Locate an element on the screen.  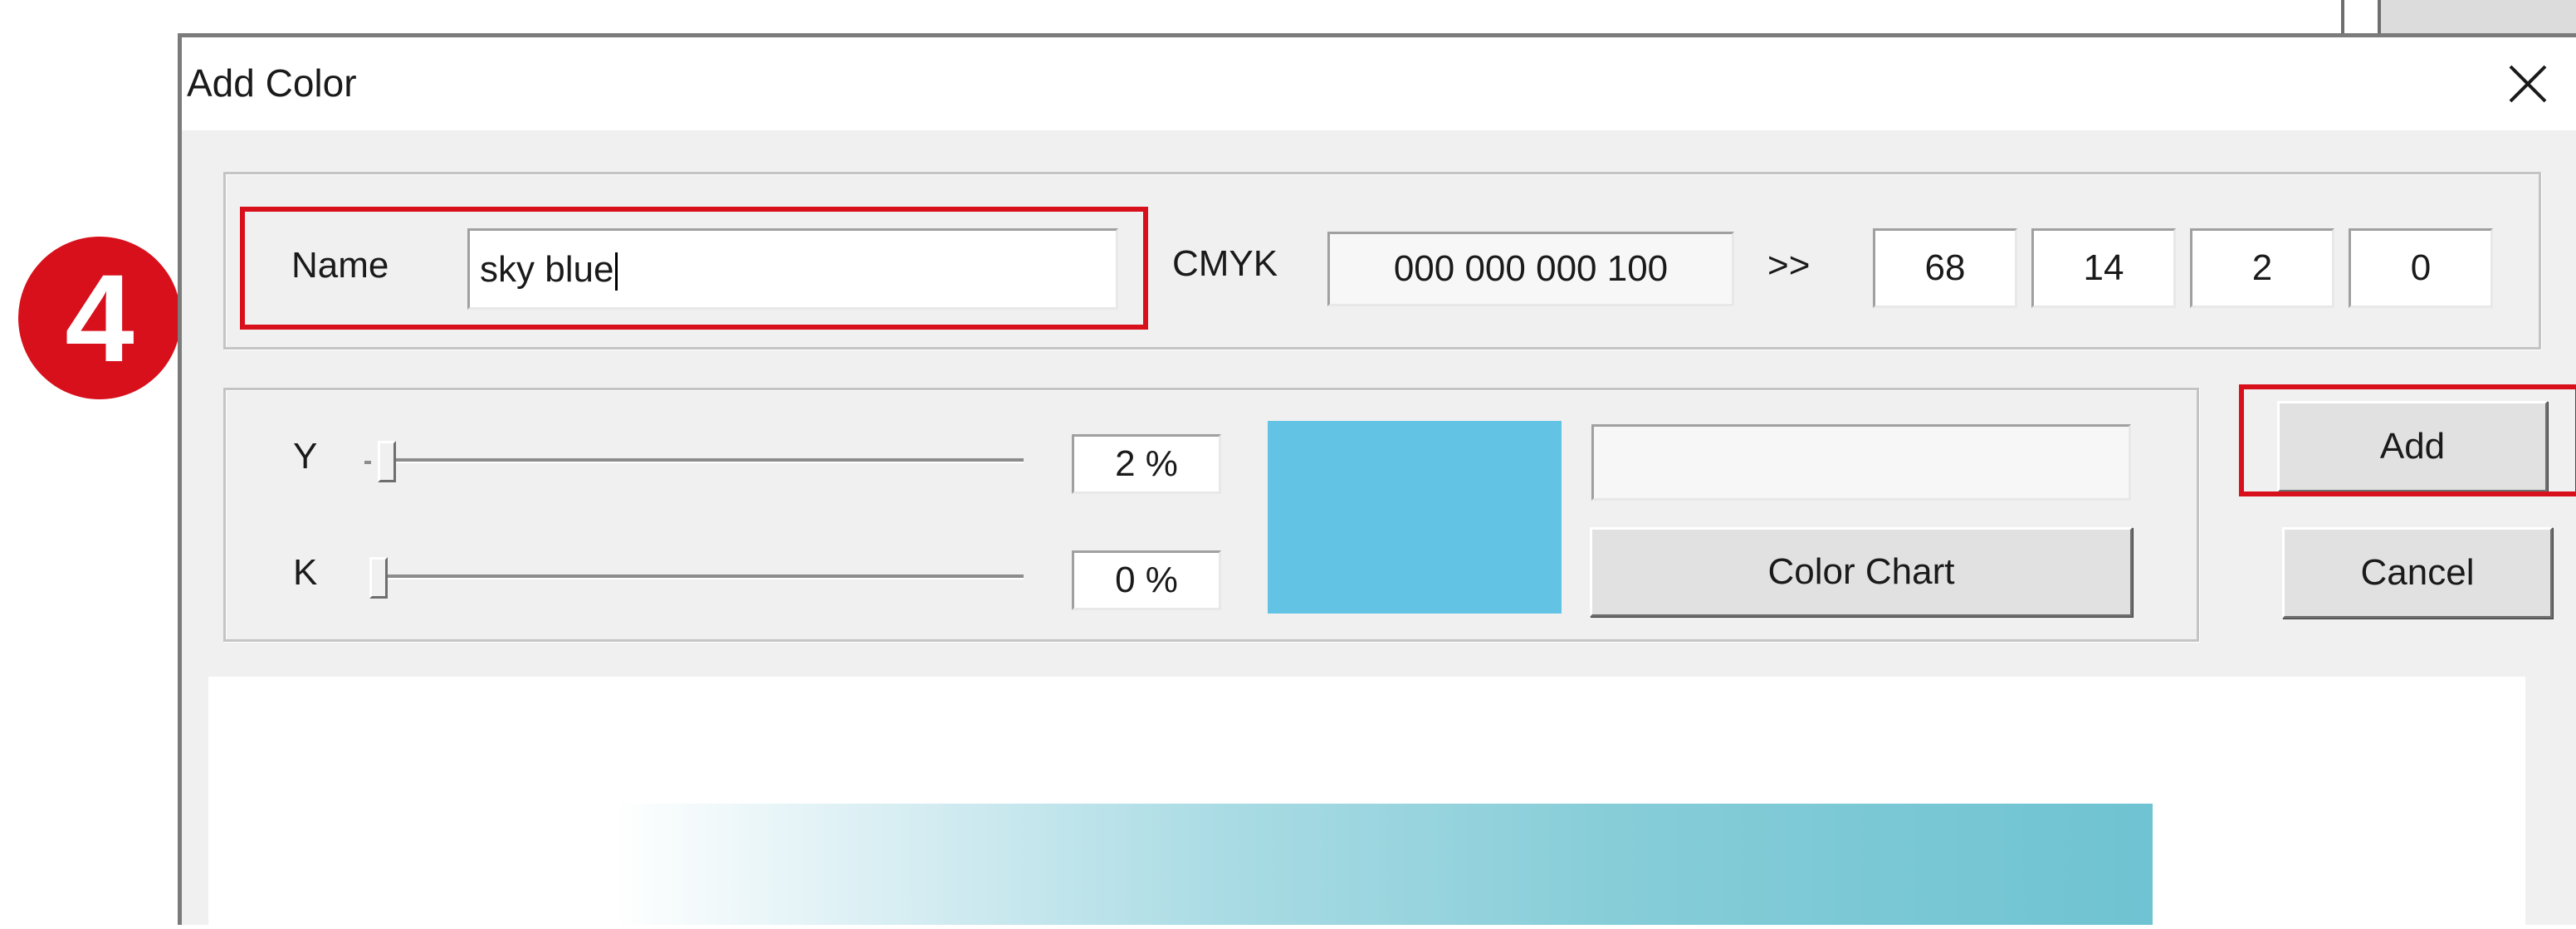
color-chart-button: Color Chart is located at coordinates (1861, 572).